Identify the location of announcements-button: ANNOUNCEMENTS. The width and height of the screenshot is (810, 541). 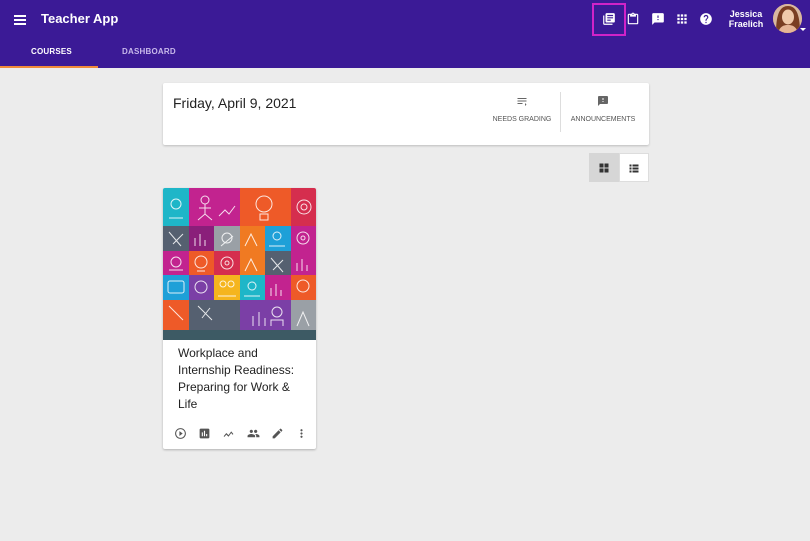
(603, 115).